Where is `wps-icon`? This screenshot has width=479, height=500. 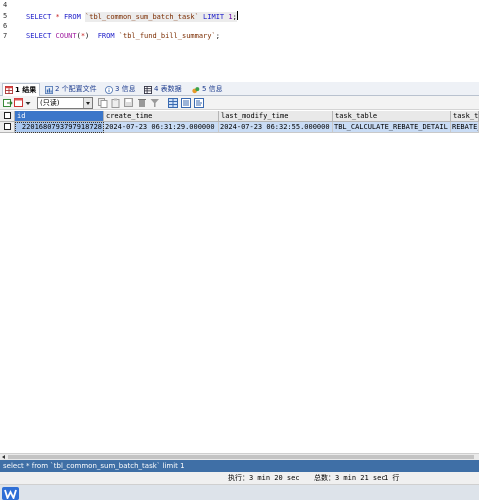 wps-icon is located at coordinates (10, 493).